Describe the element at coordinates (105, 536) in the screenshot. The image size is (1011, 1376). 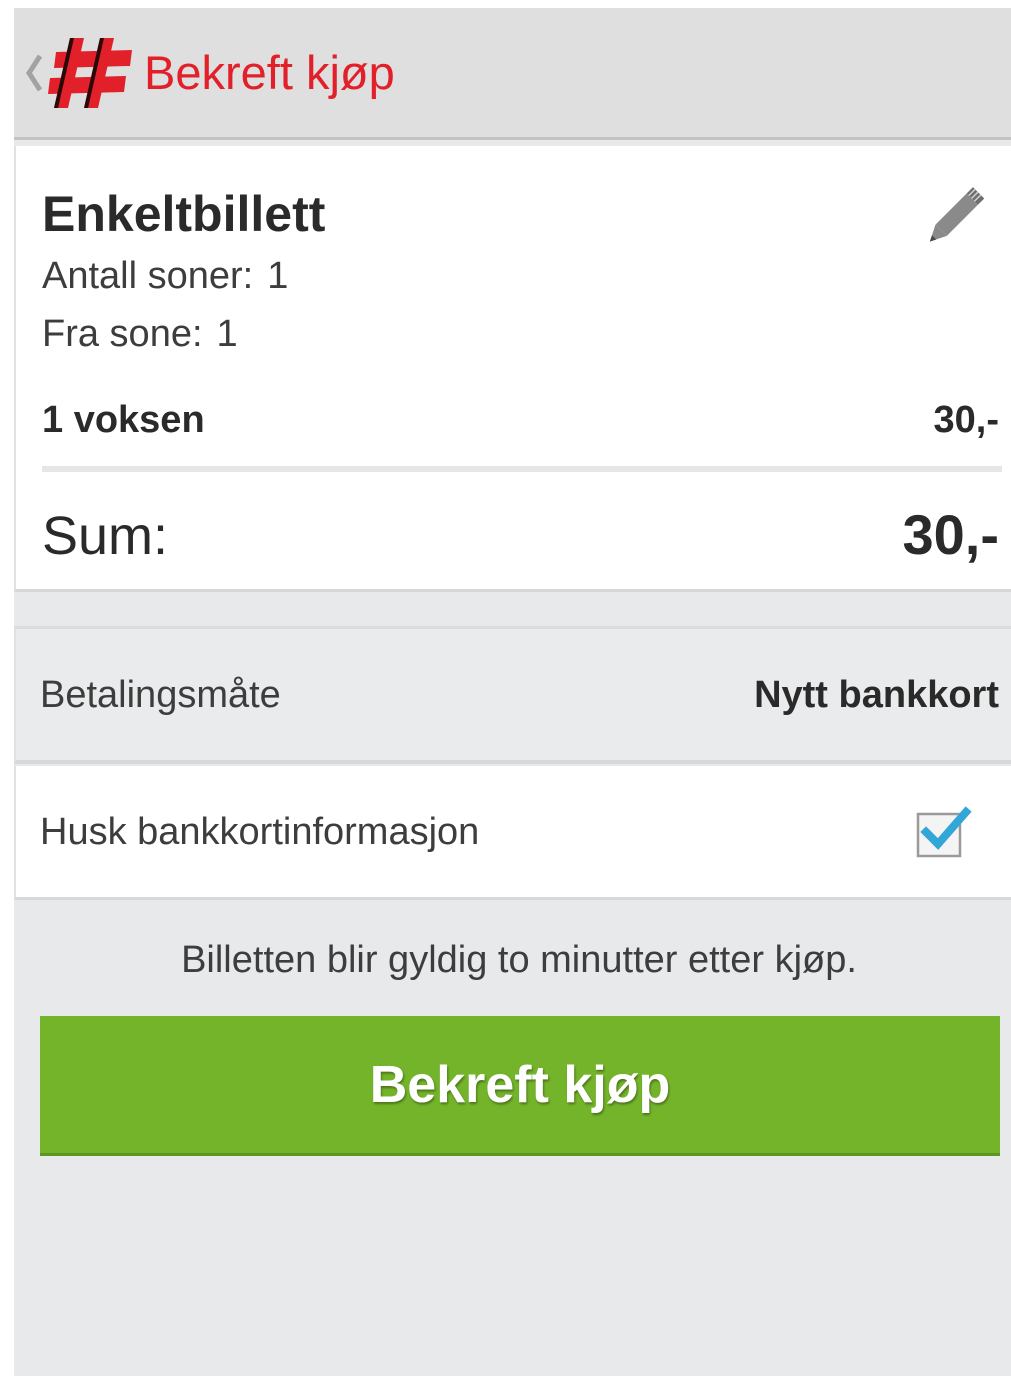
I see `sum-label: Sum:` at that location.